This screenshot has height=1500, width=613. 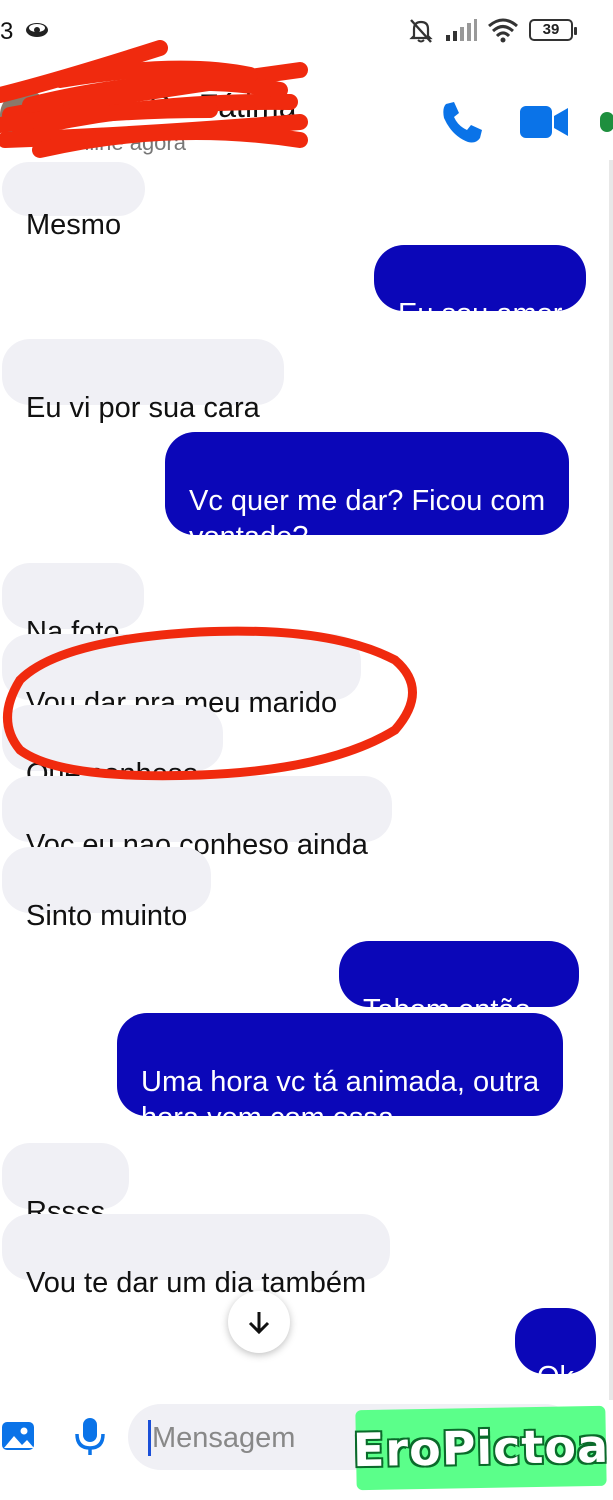 I want to click on phone-icon, so click(x=462, y=122).